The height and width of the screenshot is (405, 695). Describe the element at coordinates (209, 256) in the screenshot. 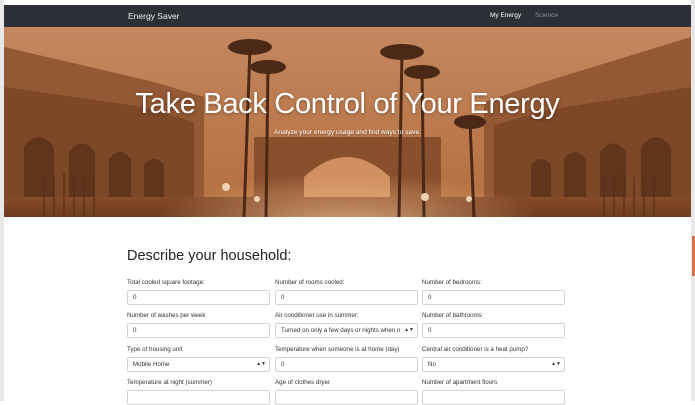

I see `form-heading: Describe your household:` at that location.